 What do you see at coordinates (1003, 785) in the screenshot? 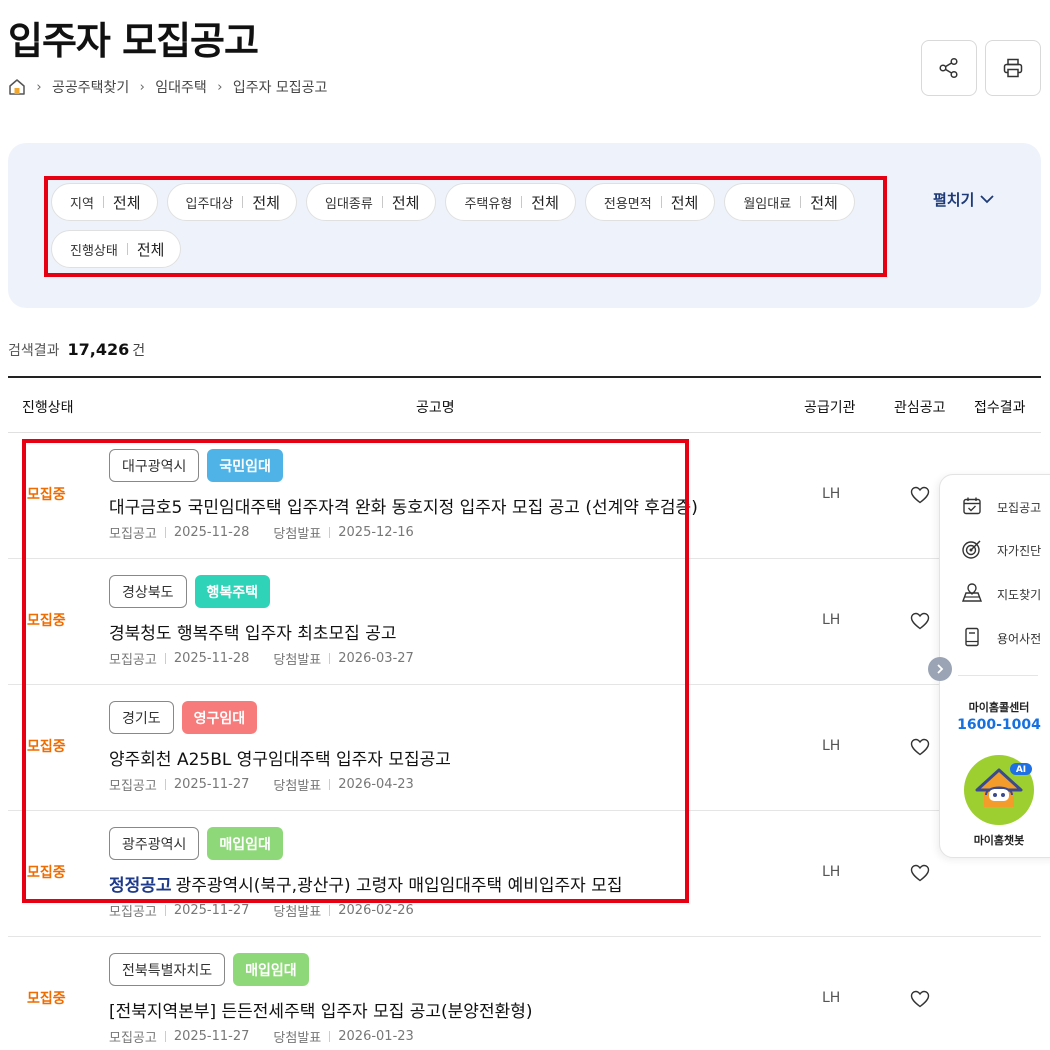
I see `chatbot-house-icon: AI` at bounding box center [1003, 785].